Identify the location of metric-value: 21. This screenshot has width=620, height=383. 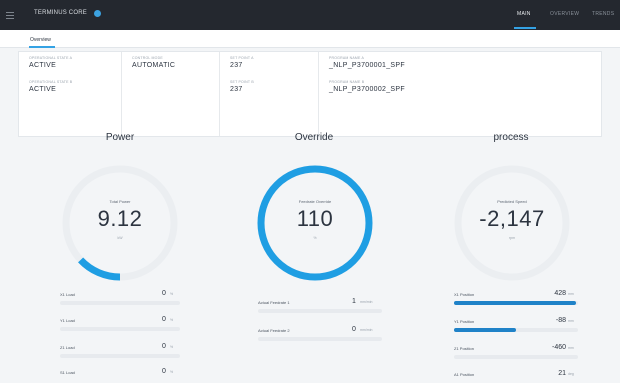
(562, 373).